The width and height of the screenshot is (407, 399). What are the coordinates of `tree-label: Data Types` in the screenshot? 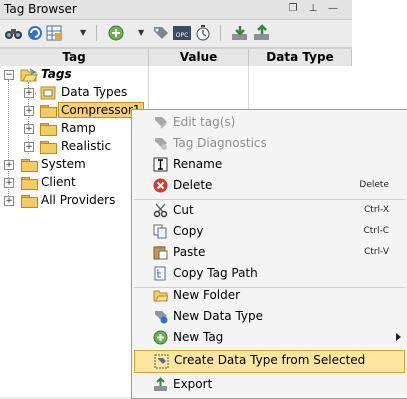 It's located at (94, 92).